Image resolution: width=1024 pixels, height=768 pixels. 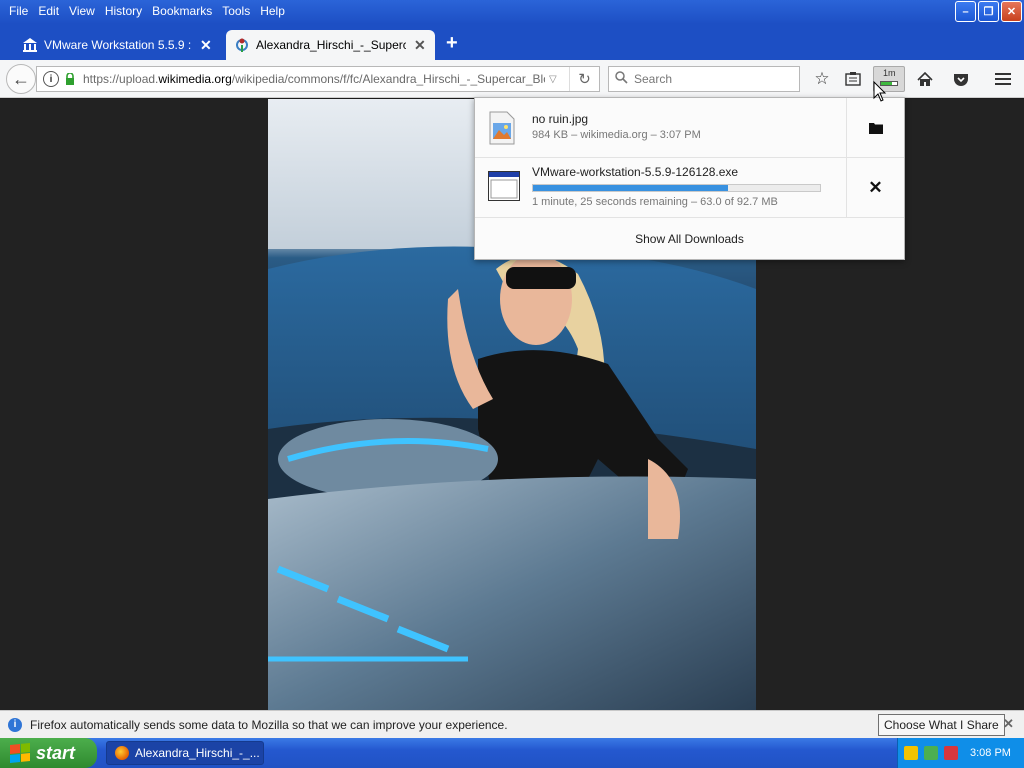 I want to click on folder-icon, so click(x=875, y=128).